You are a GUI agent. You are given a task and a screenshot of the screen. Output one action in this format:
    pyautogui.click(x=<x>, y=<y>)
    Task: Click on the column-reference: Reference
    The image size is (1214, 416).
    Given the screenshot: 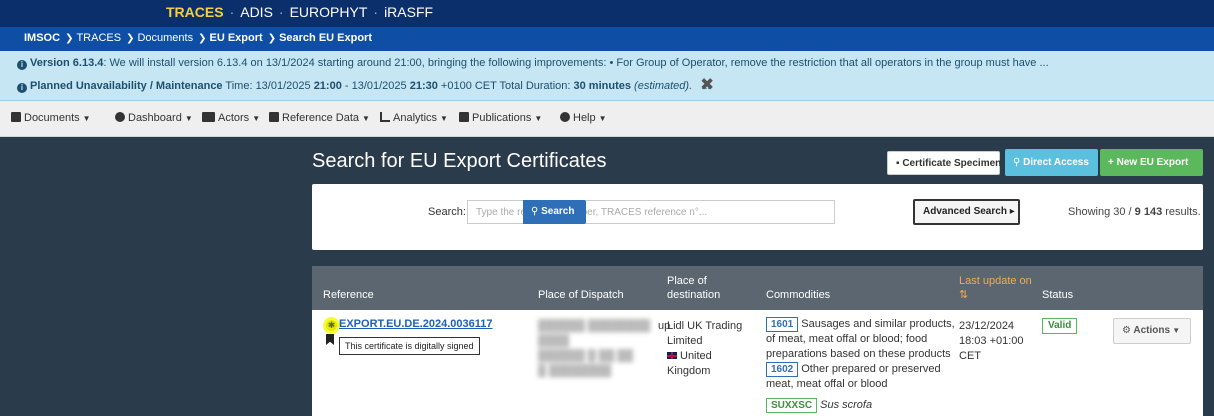 What is the action you would take?
    pyautogui.click(x=348, y=295)
    